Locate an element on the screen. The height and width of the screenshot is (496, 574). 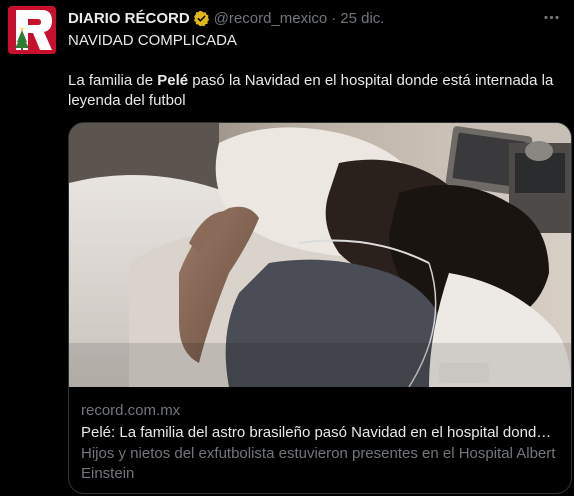
more-options-icon is located at coordinates (551, 17).